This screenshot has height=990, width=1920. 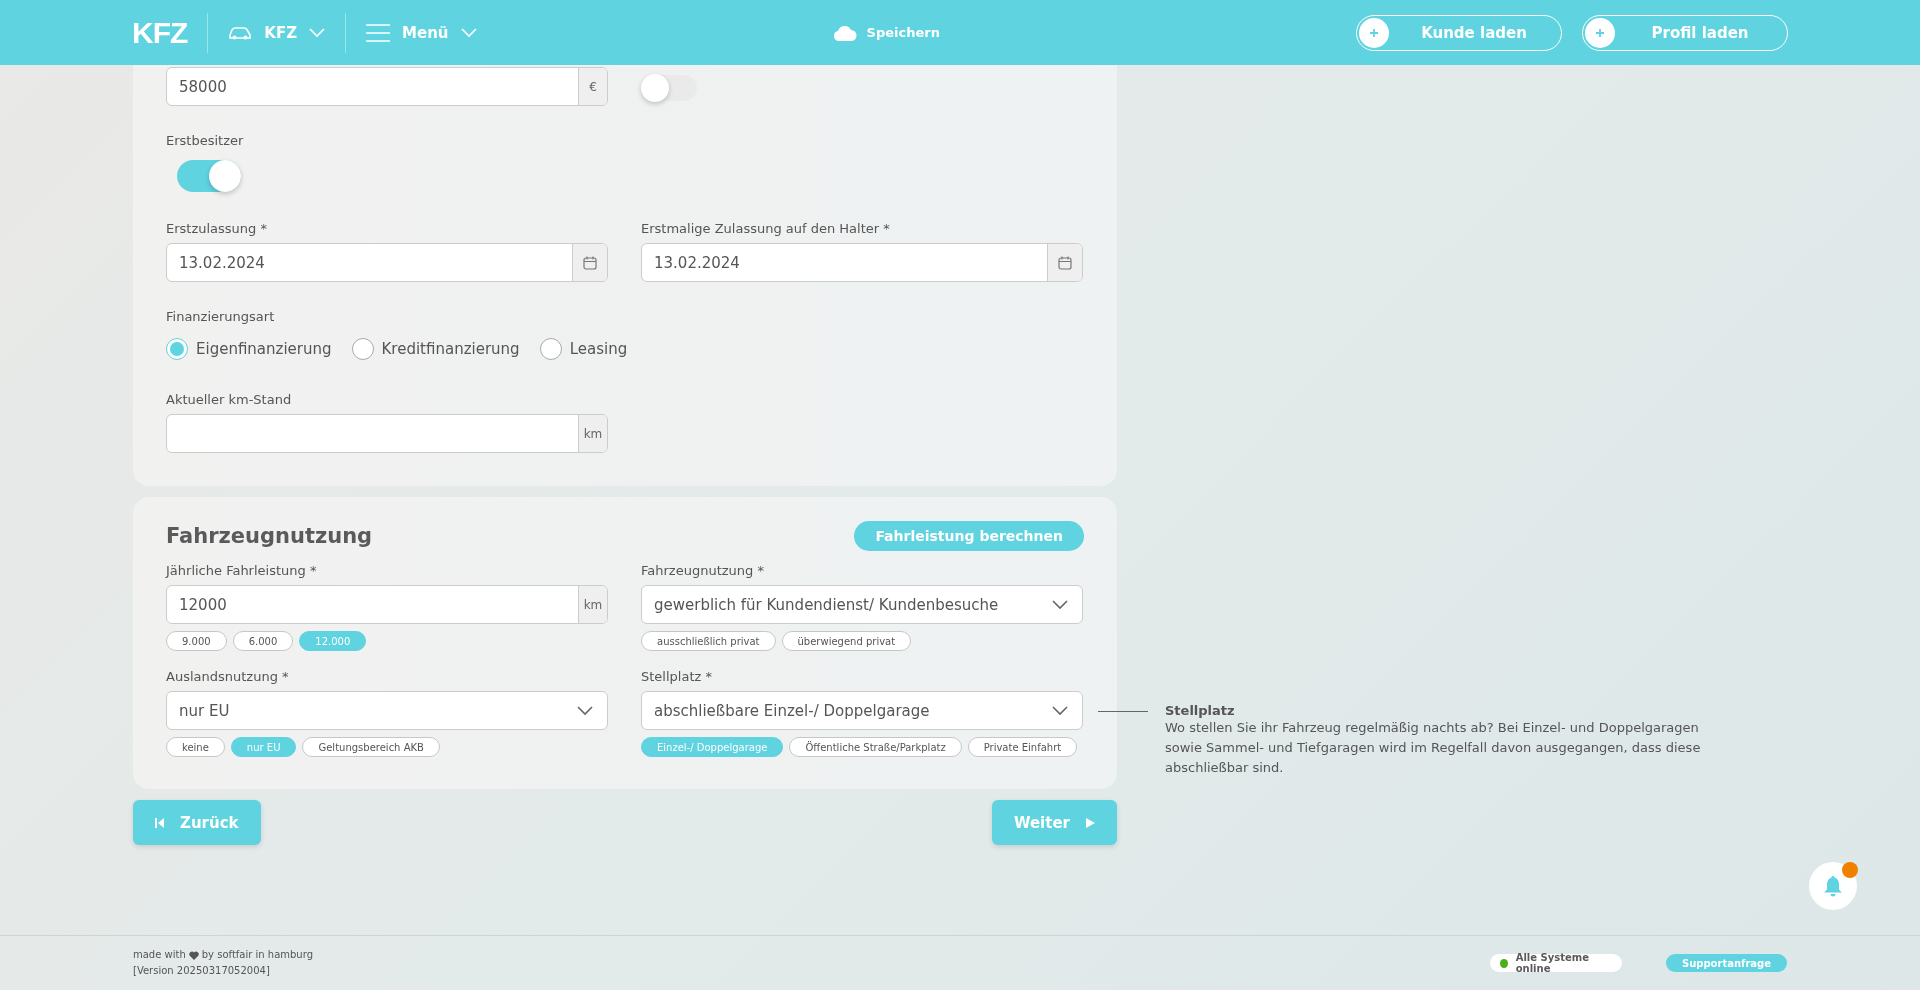 What do you see at coordinates (202, 971) in the screenshot?
I see `version-text: [Version 20250317052004]` at bounding box center [202, 971].